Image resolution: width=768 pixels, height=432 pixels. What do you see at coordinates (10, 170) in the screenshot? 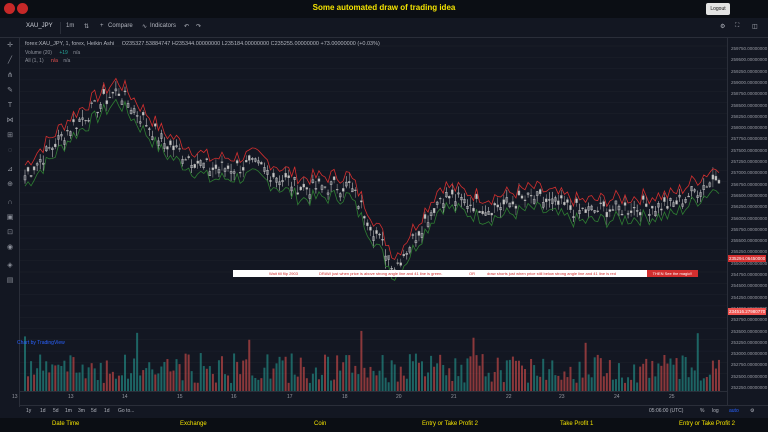
I see `measure-icon: ⊿` at bounding box center [10, 170].